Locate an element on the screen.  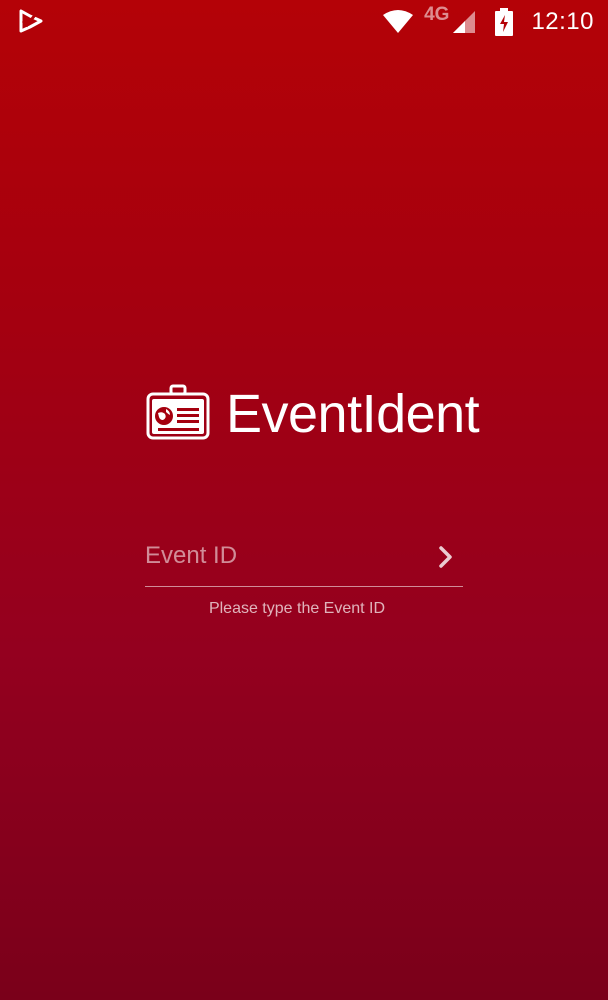
event-id-helper-text: Please type the Event ID is located at coordinates (297, 608).